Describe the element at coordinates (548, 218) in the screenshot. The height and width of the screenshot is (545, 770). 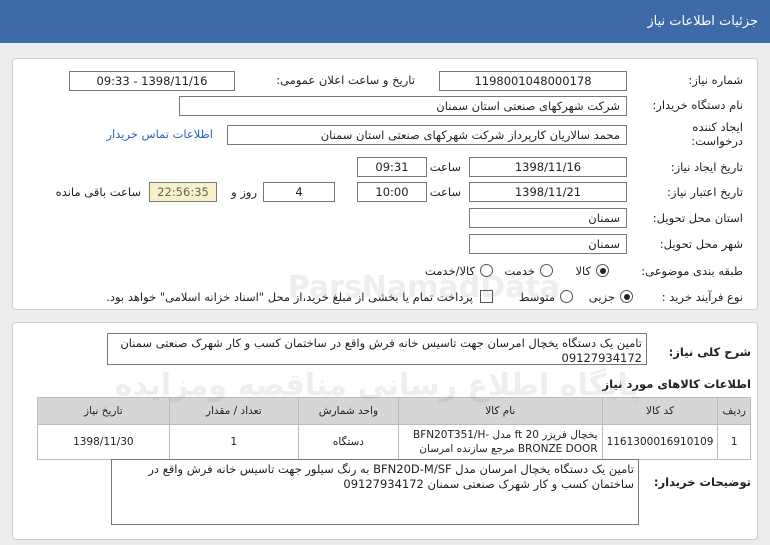
I see `province-field: سمنان` at that location.